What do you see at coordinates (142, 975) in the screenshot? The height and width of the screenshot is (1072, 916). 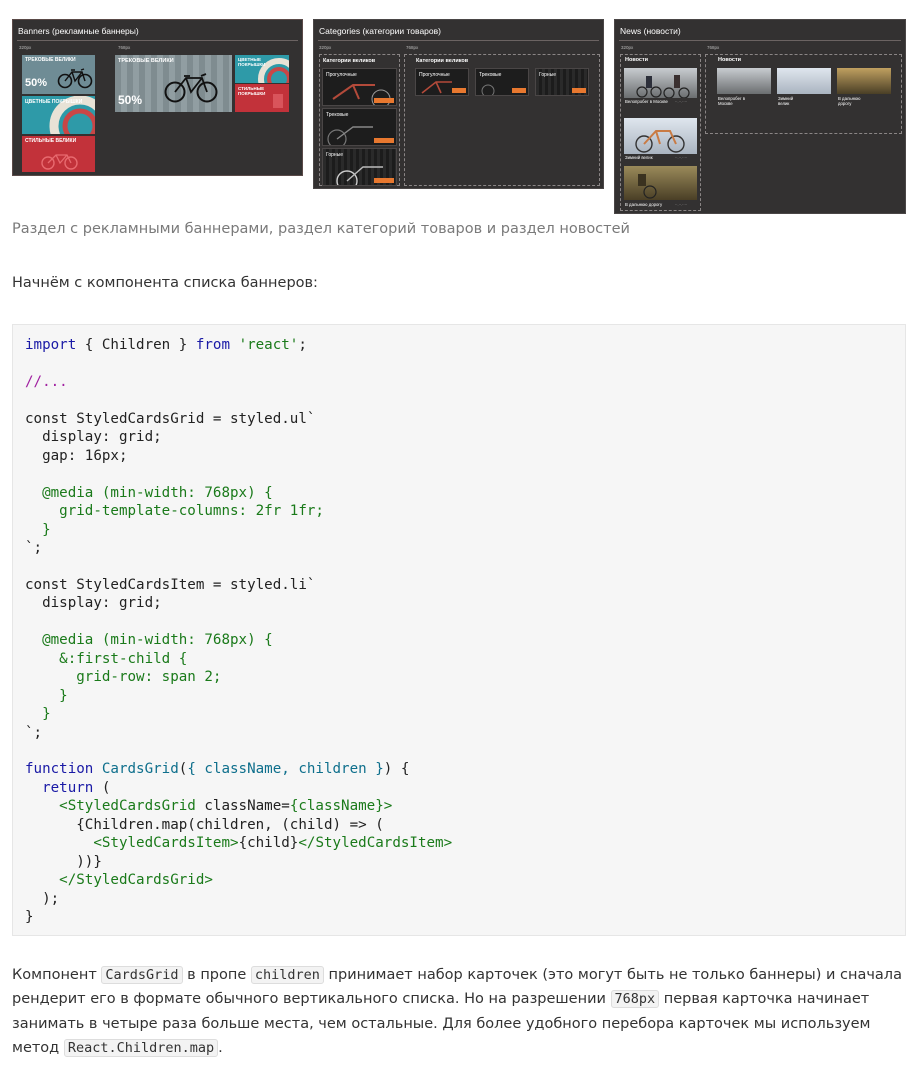 I see `inline-code: CardsGrid` at bounding box center [142, 975].